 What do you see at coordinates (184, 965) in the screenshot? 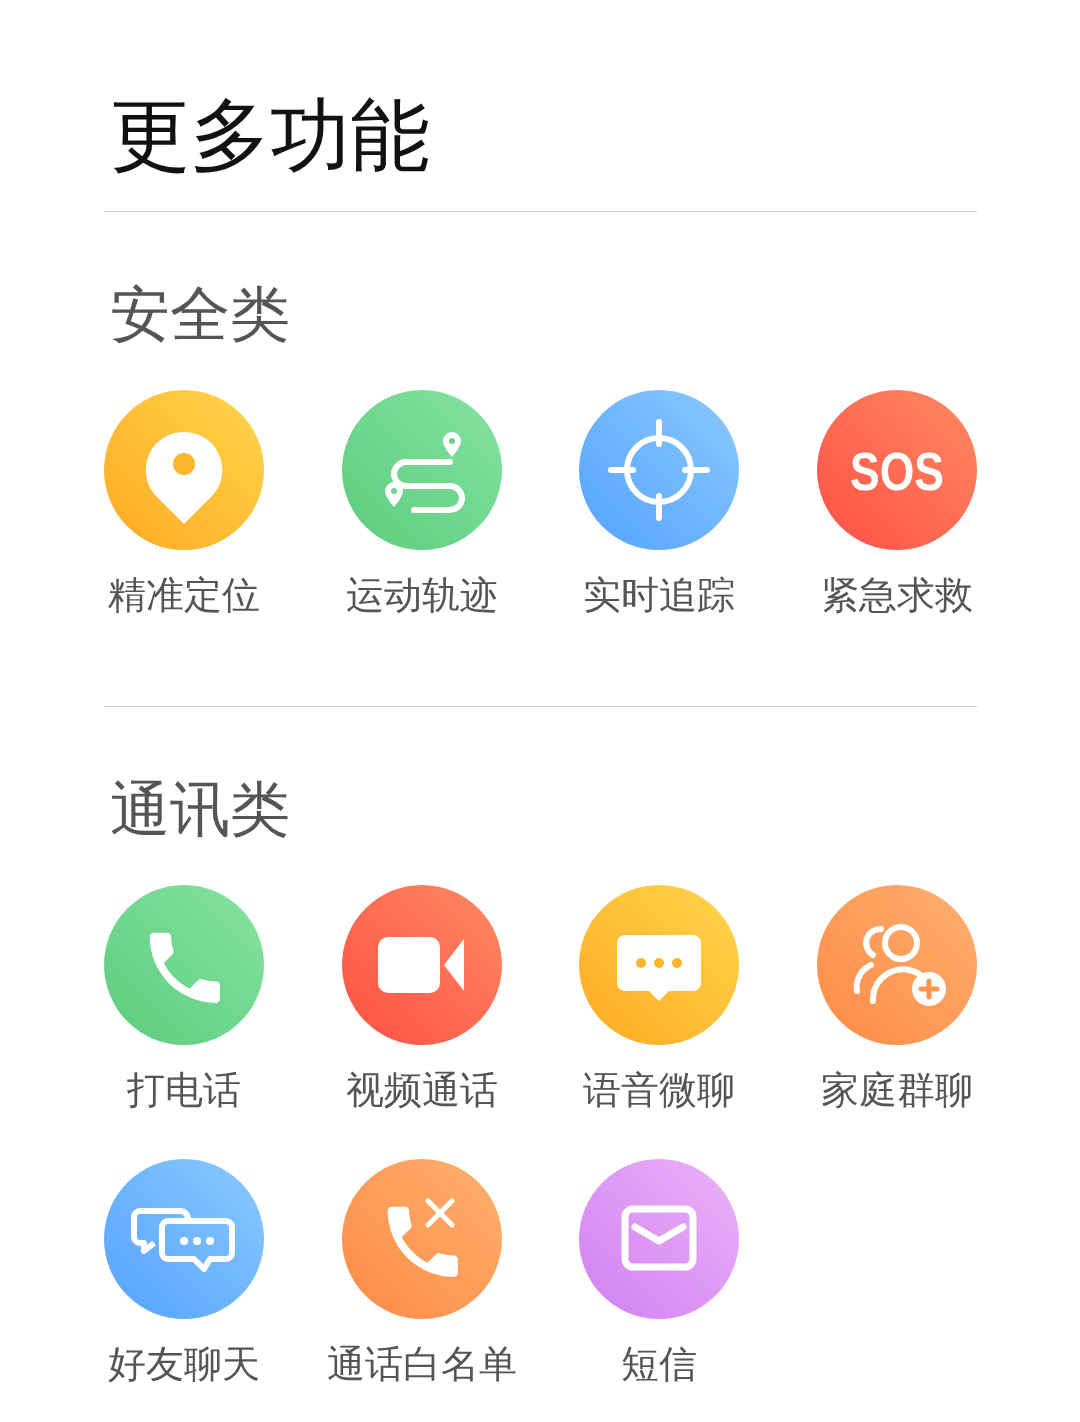
I see `phone-icon` at bounding box center [184, 965].